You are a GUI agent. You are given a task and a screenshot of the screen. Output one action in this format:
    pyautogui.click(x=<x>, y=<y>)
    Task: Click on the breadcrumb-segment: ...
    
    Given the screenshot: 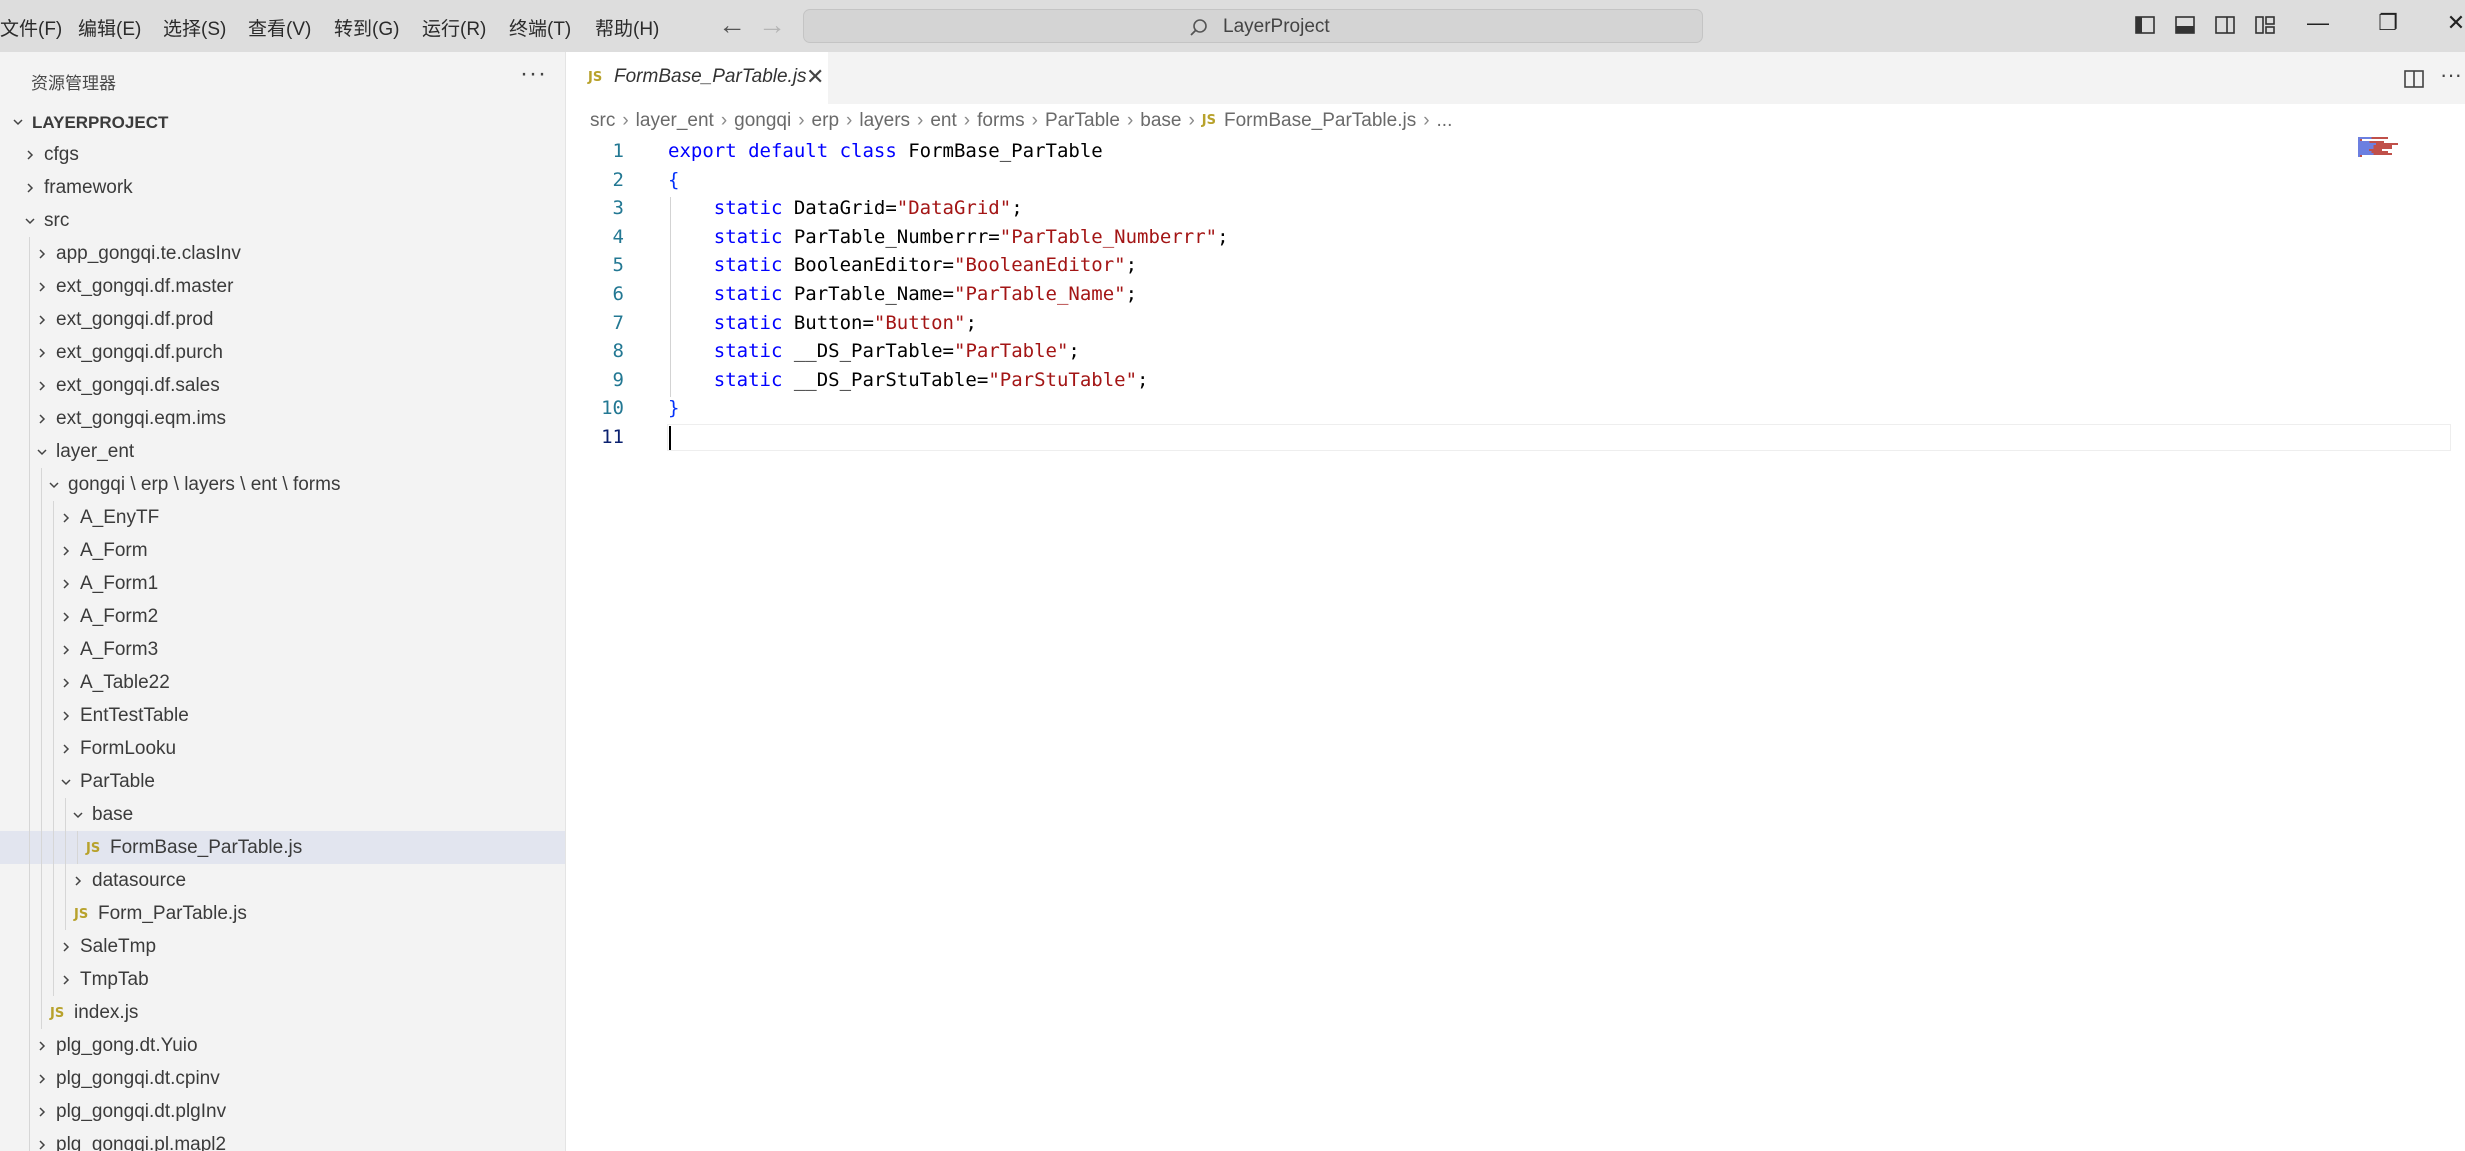 What is the action you would take?
    pyautogui.click(x=1445, y=121)
    